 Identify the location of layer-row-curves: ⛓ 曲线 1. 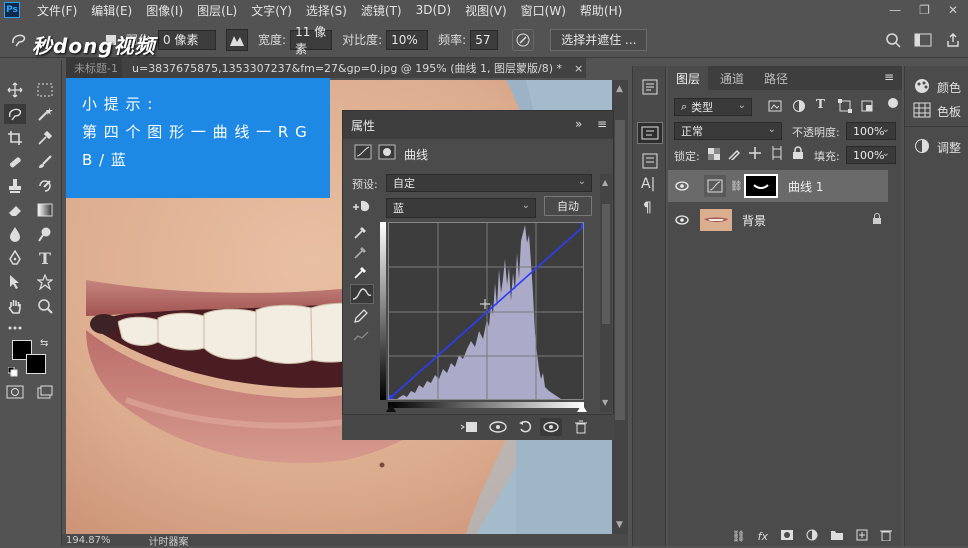
(778, 186).